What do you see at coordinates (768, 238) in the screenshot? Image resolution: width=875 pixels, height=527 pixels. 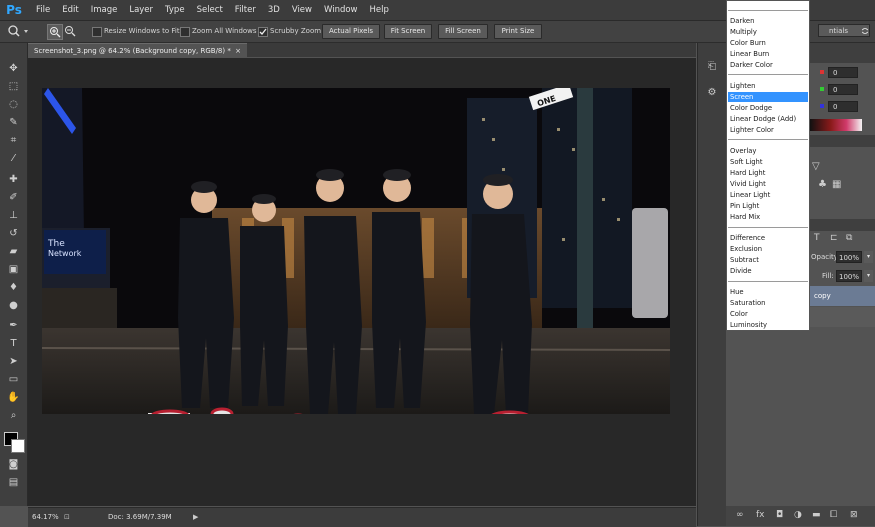 I see `blend-difference: Difference` at bounding box center [768, 238].